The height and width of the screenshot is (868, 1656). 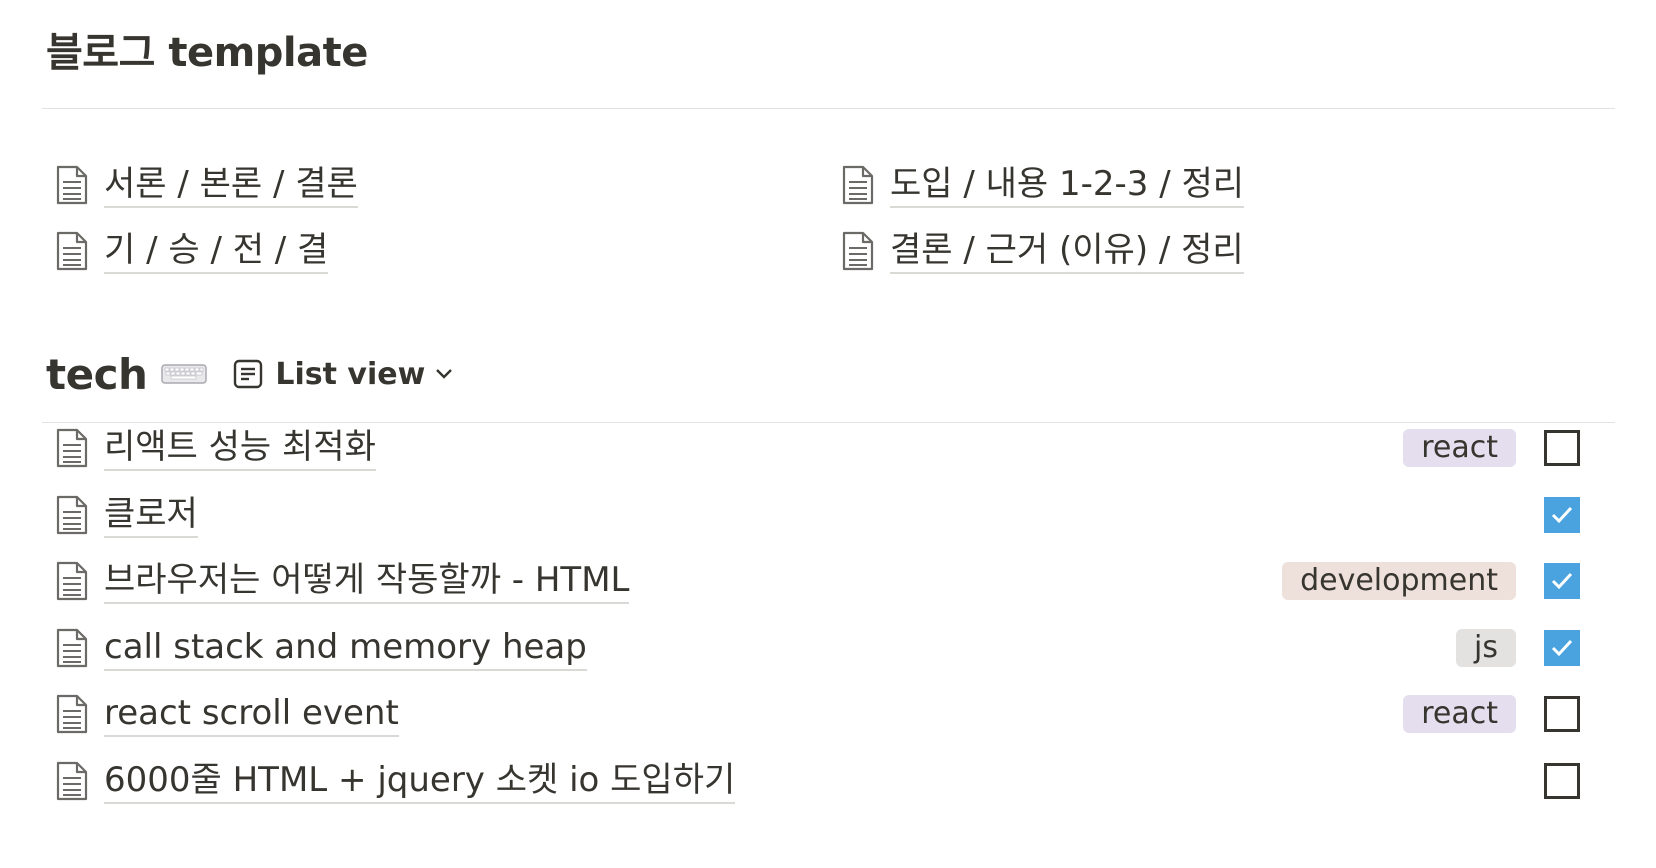 I want to click on list-item: call stack and memory heap js, so click(x=826, y=648).